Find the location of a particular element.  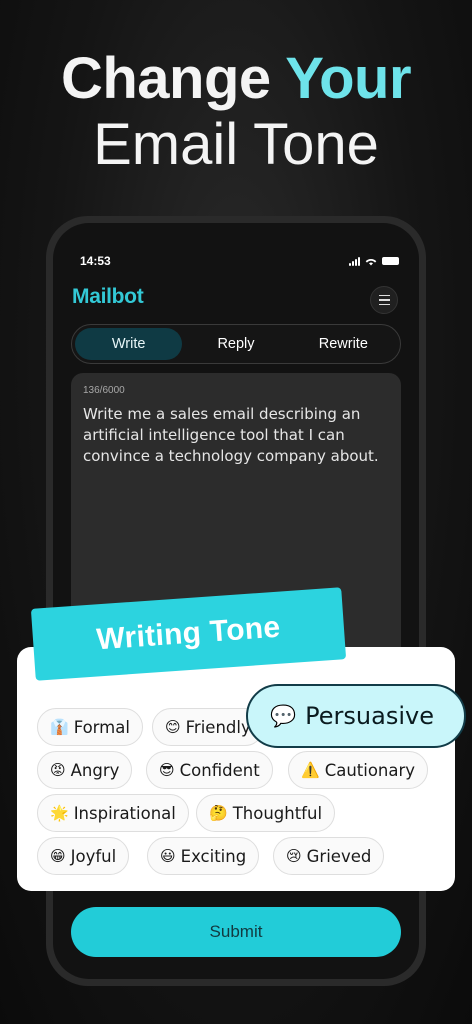

tone-chip-label: Angry is located at coordinates (95, 770).